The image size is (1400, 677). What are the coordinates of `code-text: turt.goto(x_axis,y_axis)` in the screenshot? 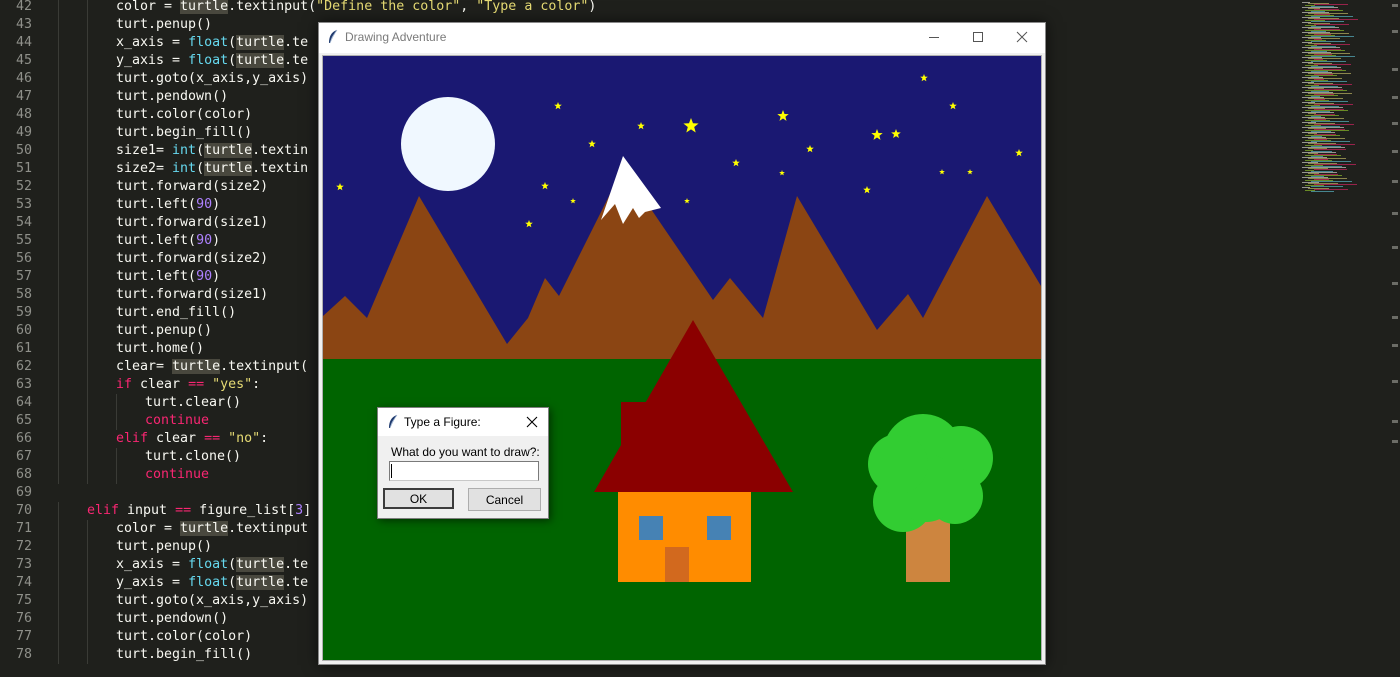 It's located at (212, 79).